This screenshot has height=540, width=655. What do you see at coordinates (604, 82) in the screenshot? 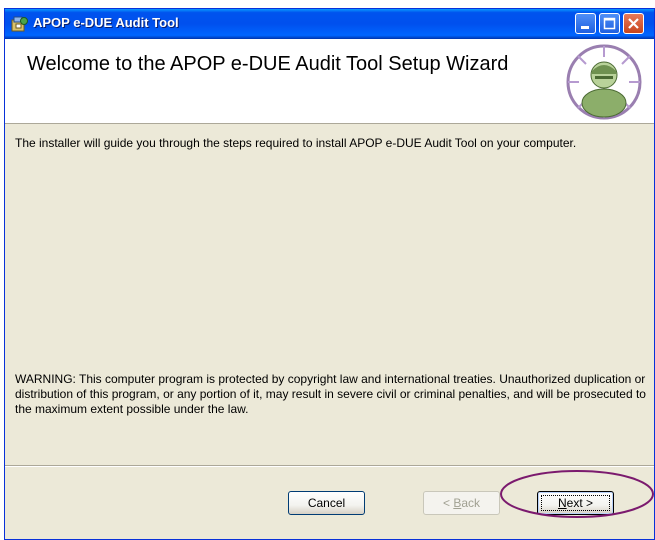
I see `user-setup-icon` at bounding box center [604, 82].